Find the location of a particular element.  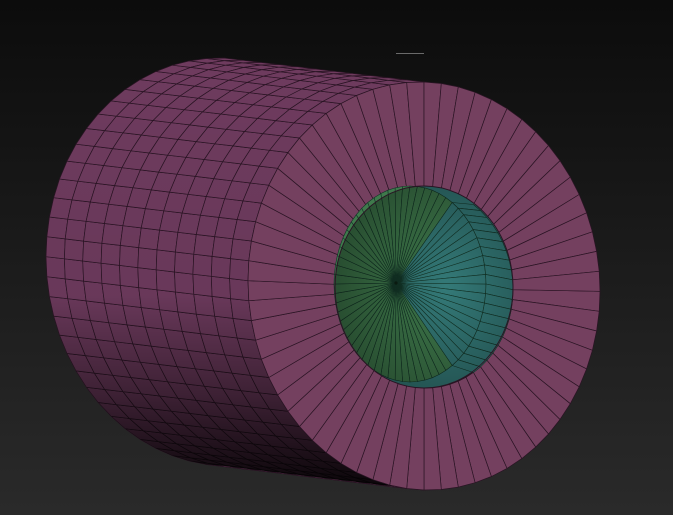

inner-bore is located at coordinates (423, 287).